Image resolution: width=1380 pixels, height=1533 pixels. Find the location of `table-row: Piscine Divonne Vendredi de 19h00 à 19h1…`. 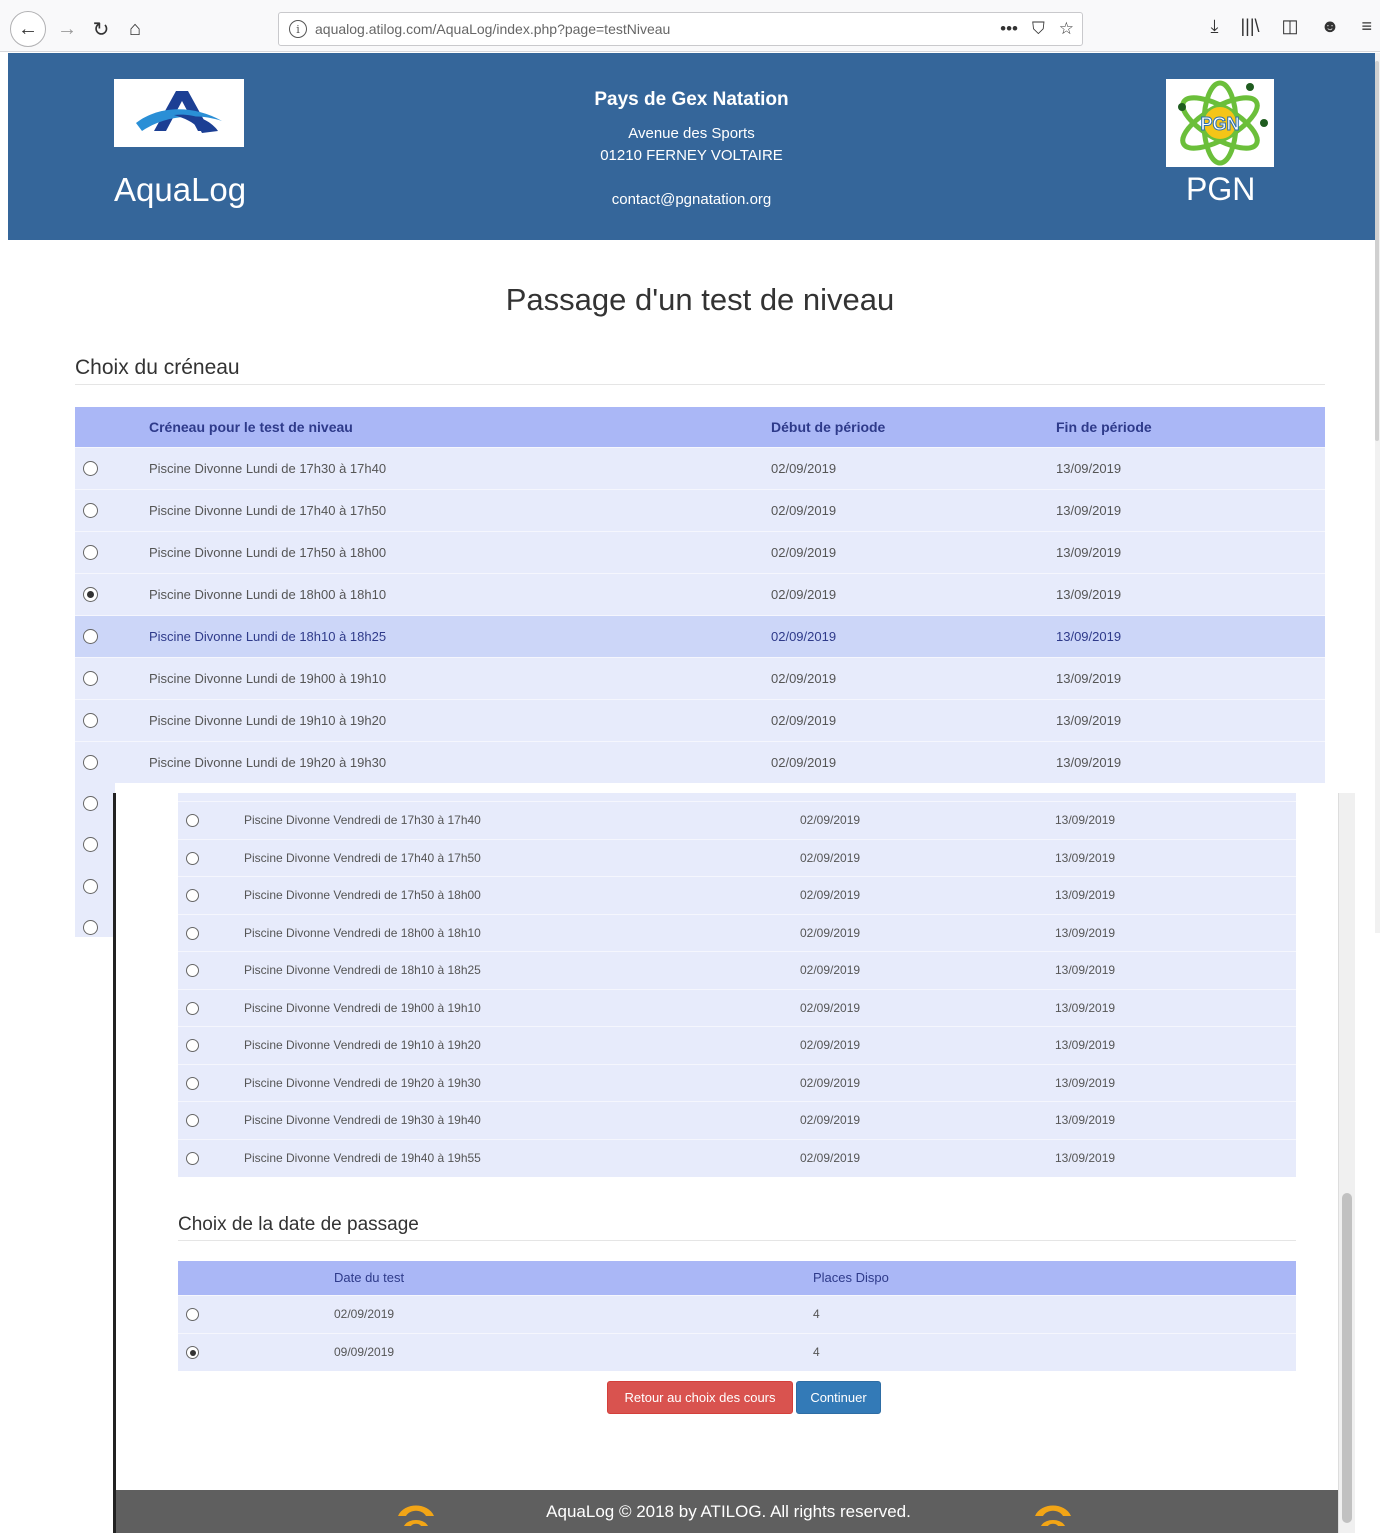

table-row: Piscine Divonne Vendredi de 19h00 à 19h1… is located at coordinates (737, 1007).